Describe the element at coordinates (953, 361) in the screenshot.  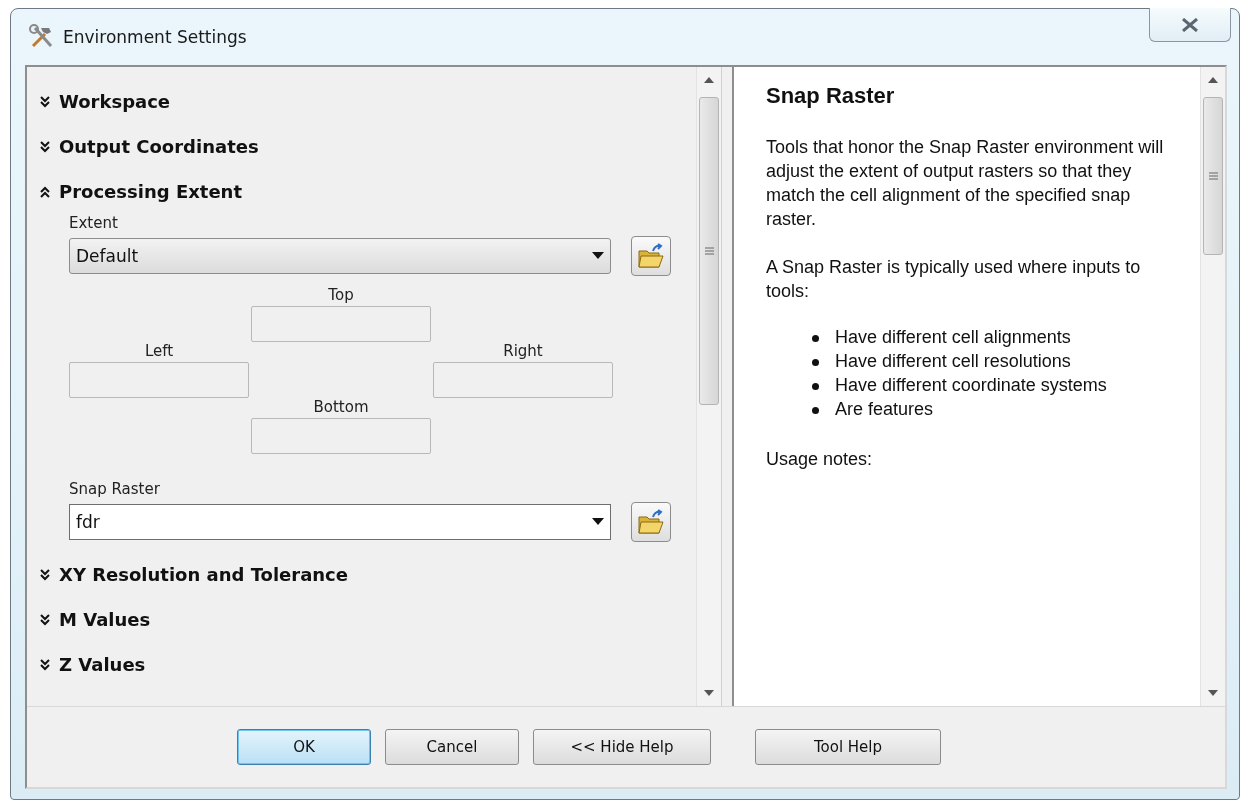
I see `bullet-text: Have different cell resolutions` at that location.